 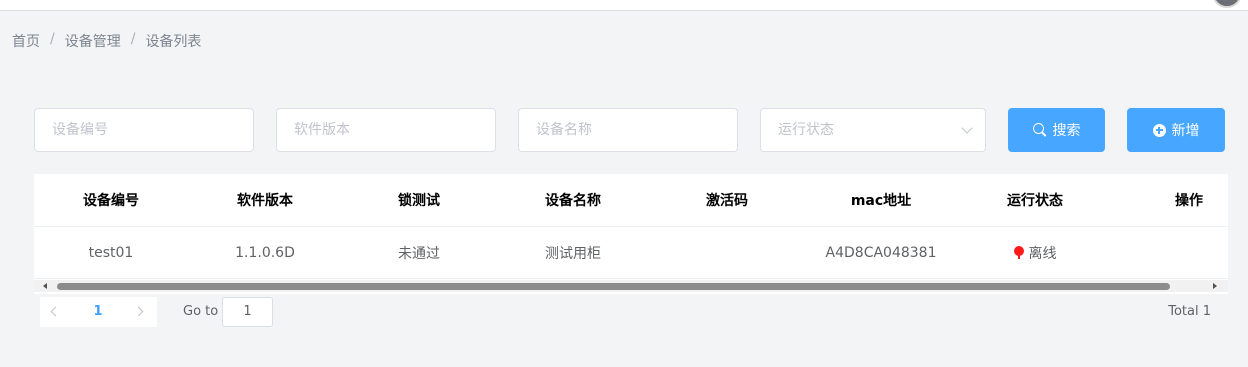 What do you see at coordinates (265, 201) in the screenshot?
I see `header-software-version: 软件版本` at bounding box center [265, 201].